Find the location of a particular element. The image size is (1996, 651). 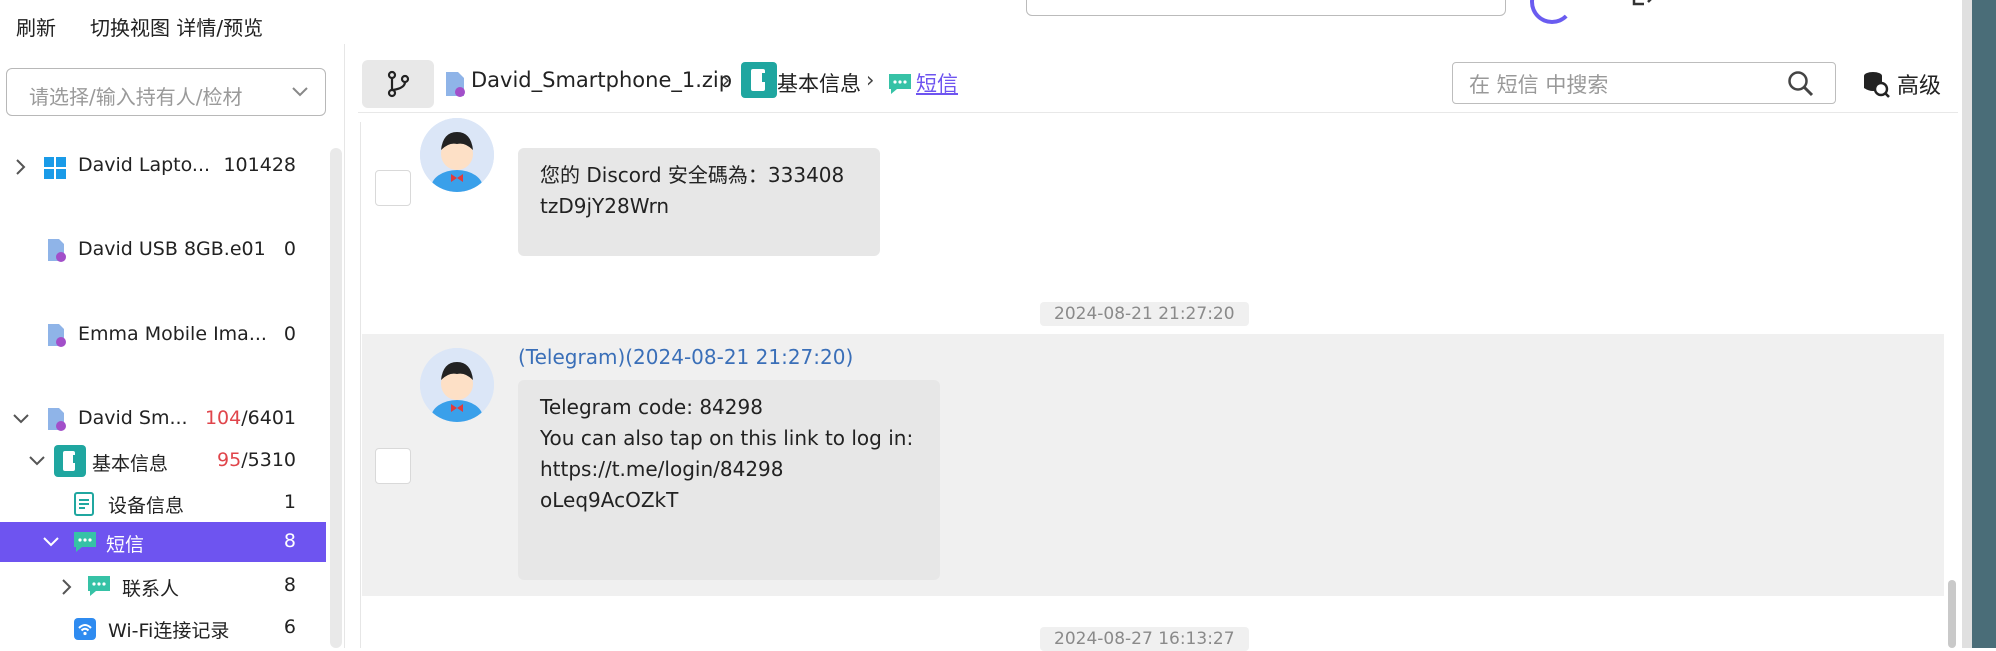

message-line: oLeq9AcOZkT is located at coordinates (609, 500).